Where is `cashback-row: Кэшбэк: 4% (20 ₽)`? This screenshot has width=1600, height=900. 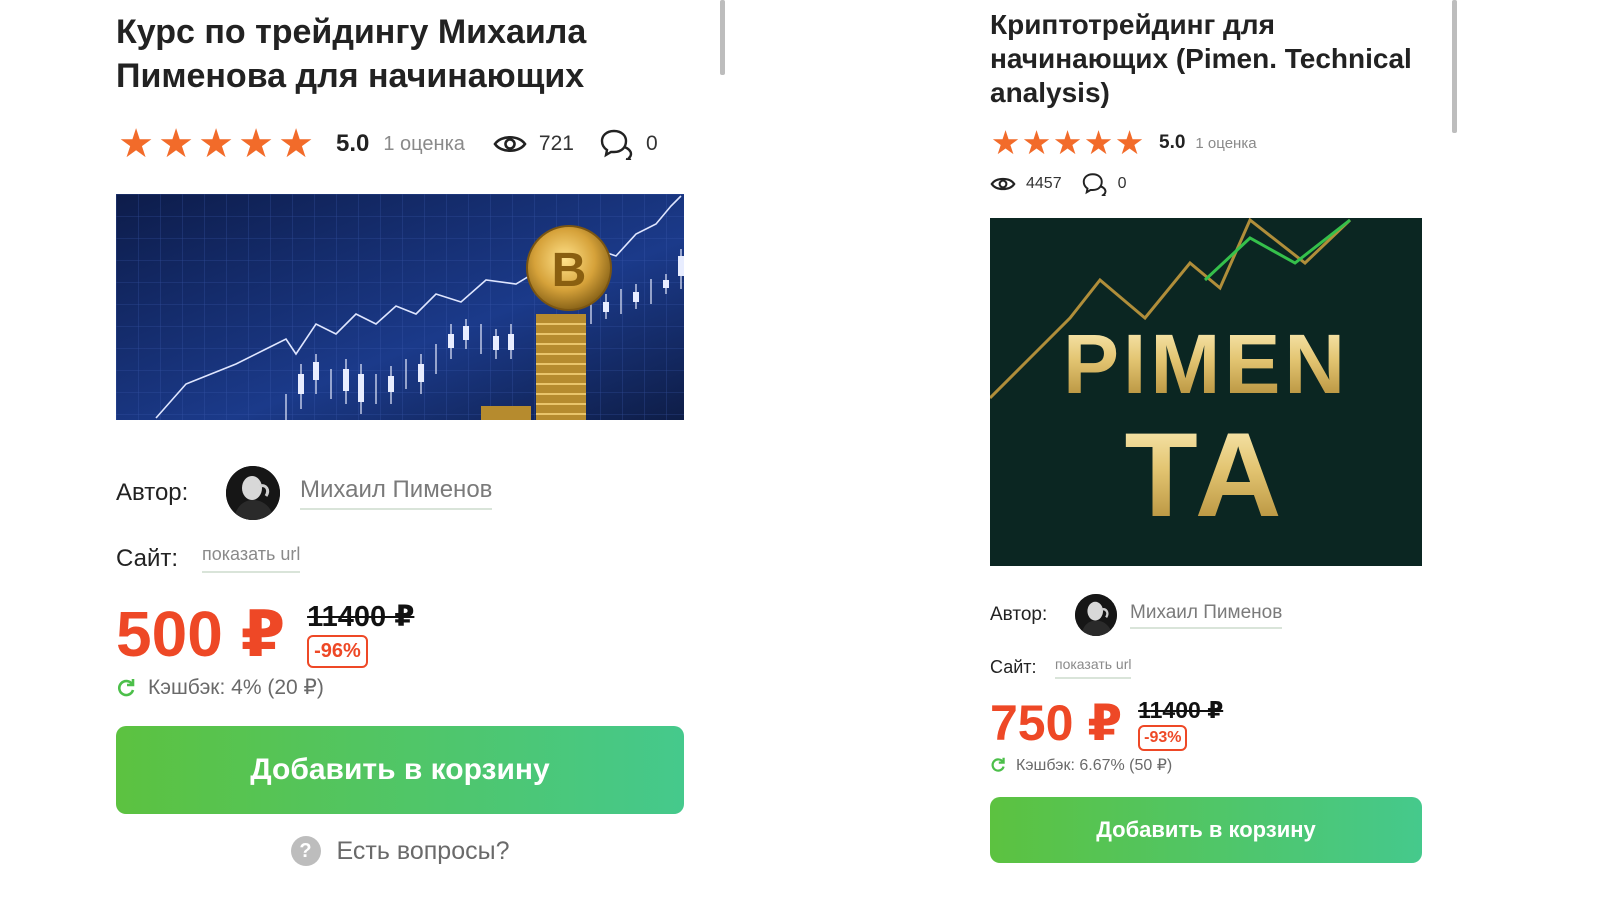
cashback-row: Кэшбэк: 4% (20 ₽) is located at coordinates (400, 687).